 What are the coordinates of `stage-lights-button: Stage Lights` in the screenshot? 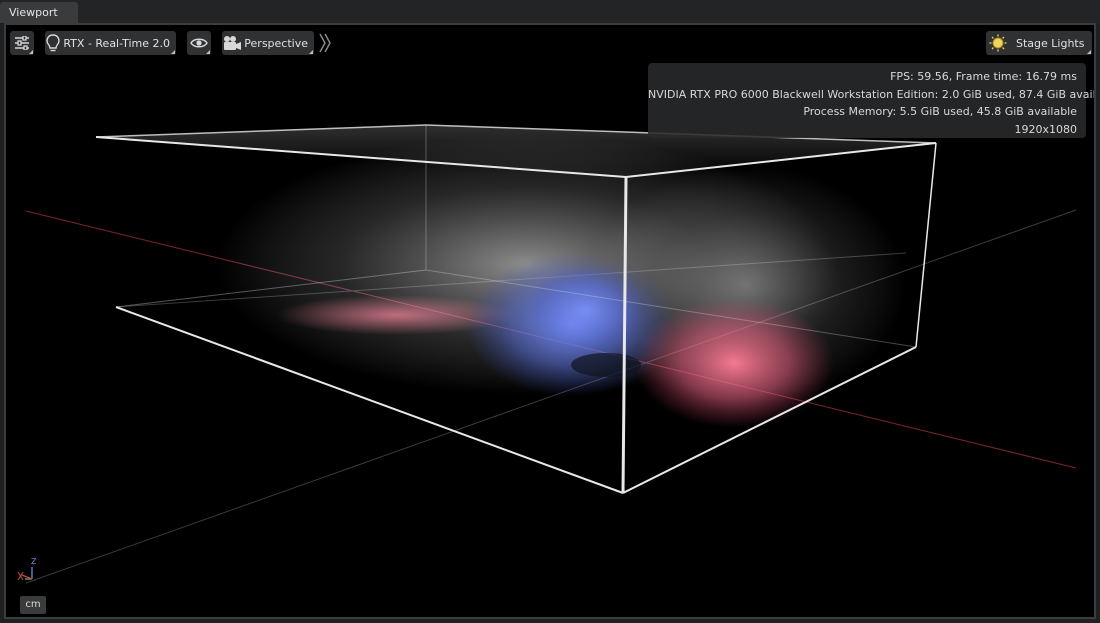 It's located at (1039, 43).